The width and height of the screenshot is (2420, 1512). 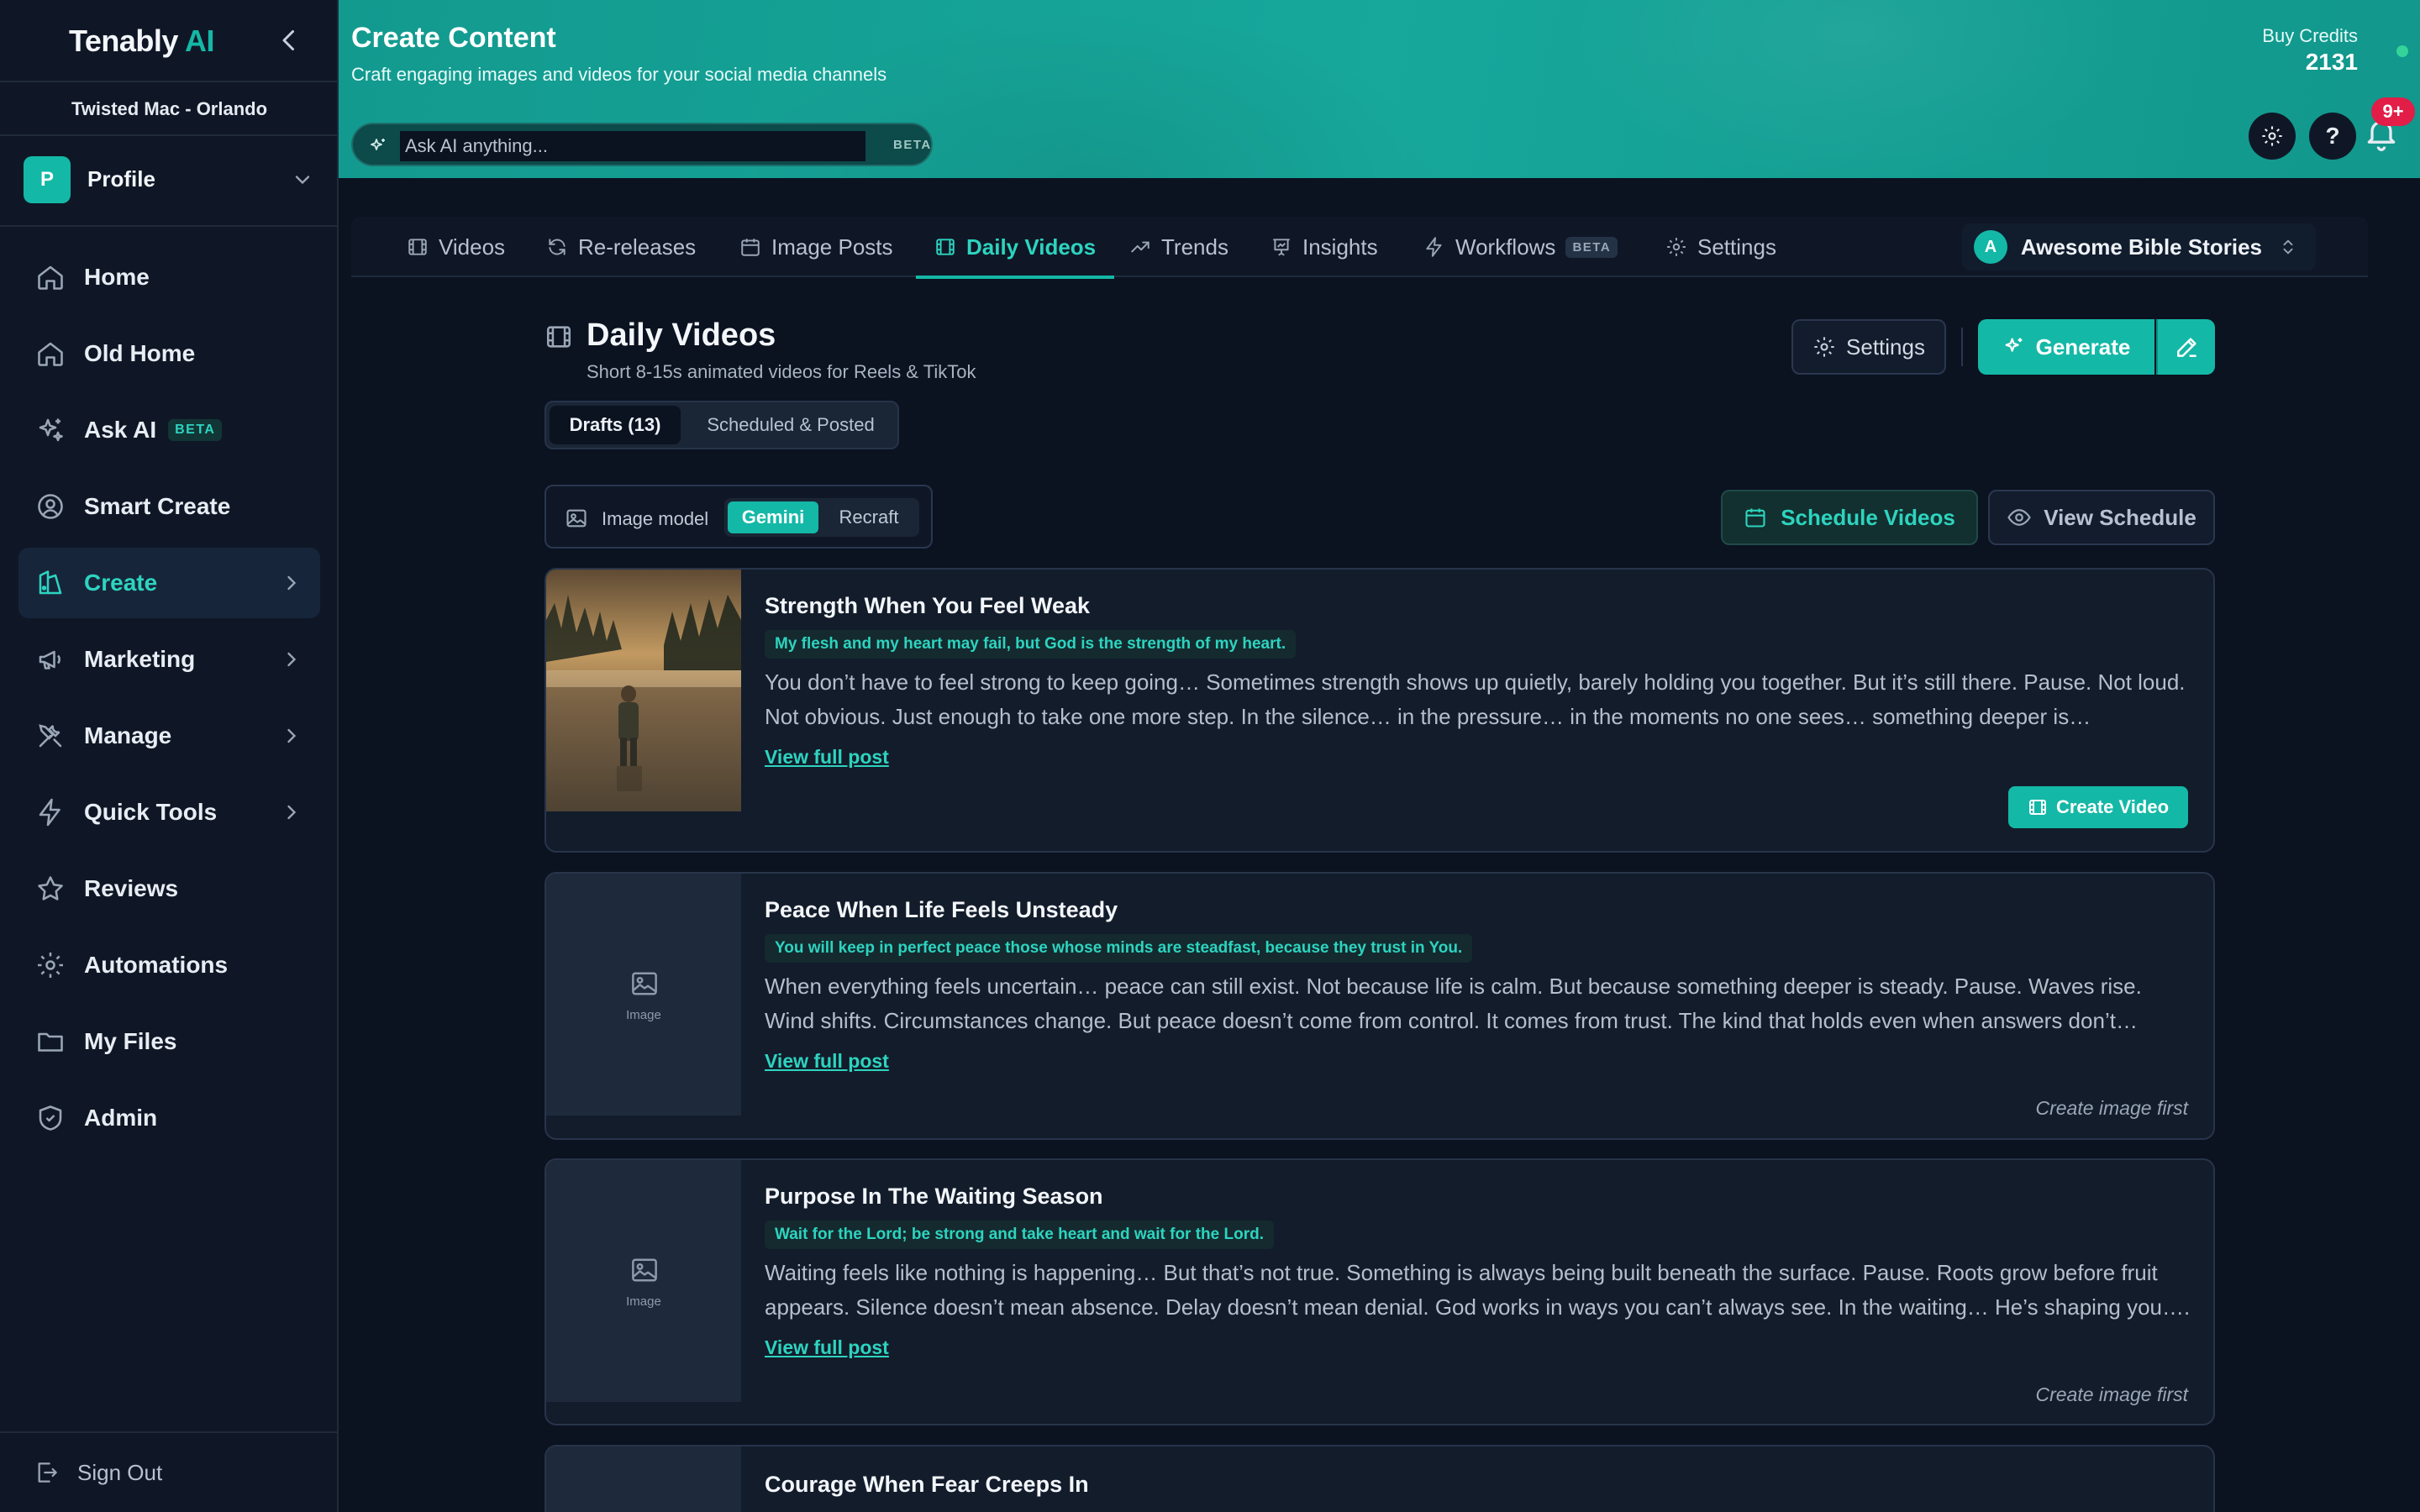 What do you see at coordinates (121, 1118) in the screenshot?
I see `sidebar-item-label: Admin` at bounding box center [121, 1118].